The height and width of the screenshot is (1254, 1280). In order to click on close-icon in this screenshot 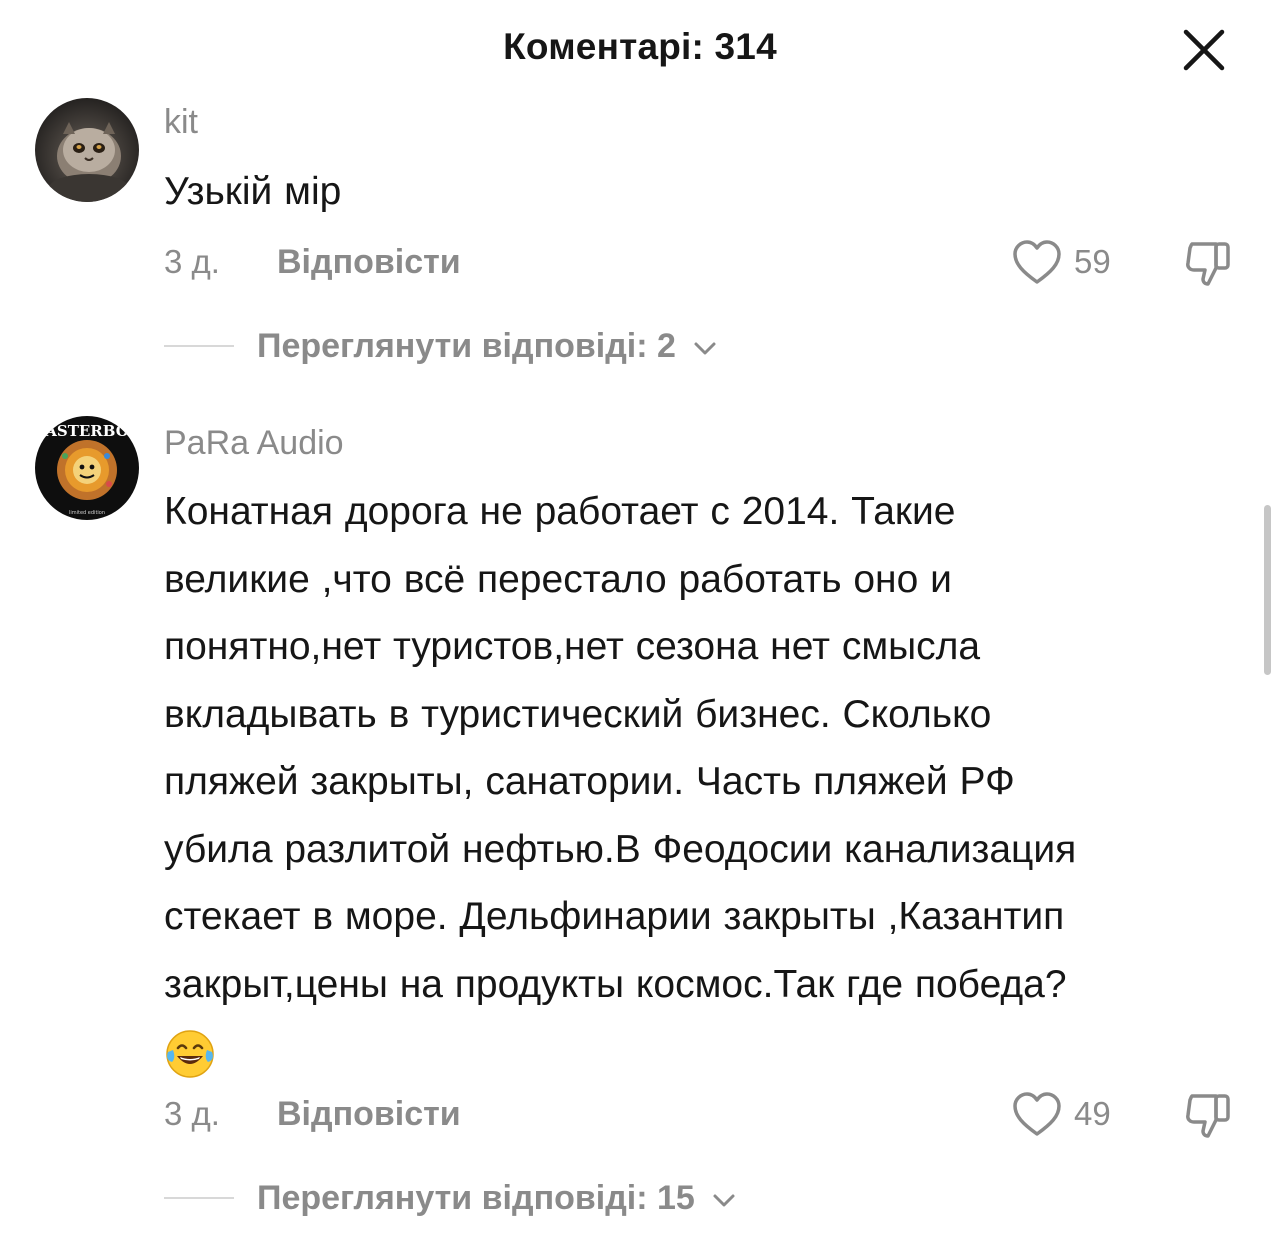, I will do `click(1204, 50)`.